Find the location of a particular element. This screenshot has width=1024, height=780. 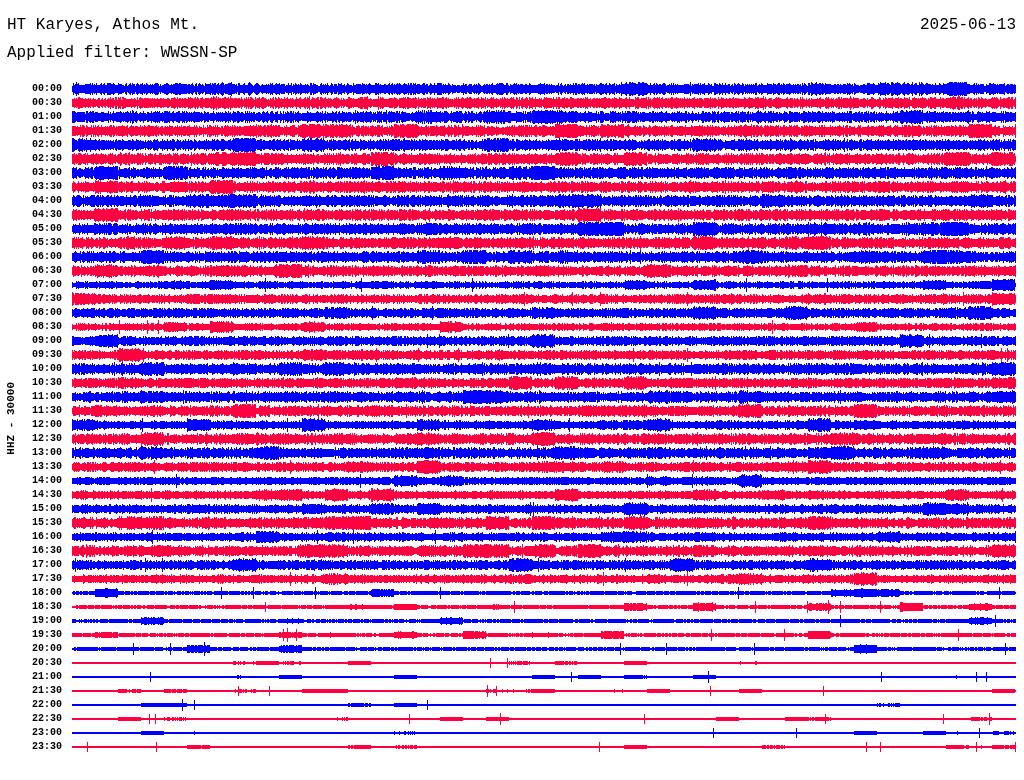

date-label: 2025-06-13 is located at coordinates (968, 26).